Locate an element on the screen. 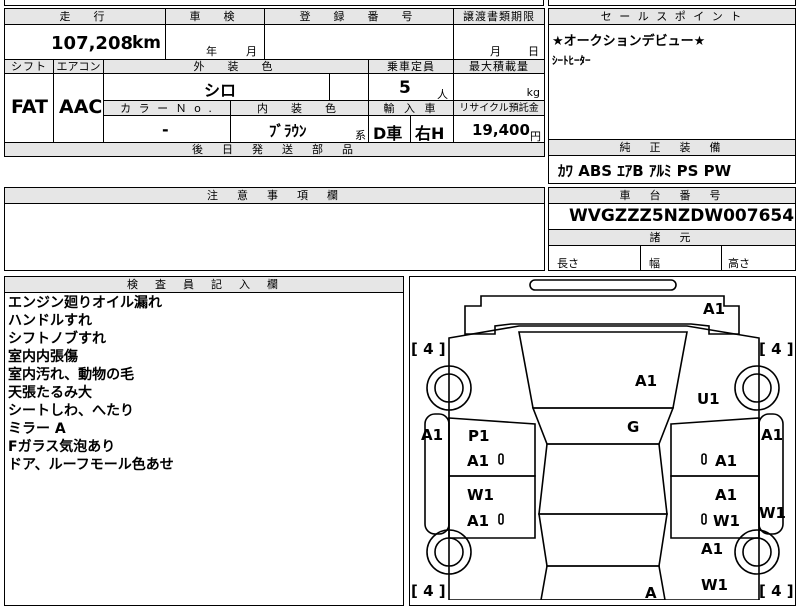 The image size is (800, 606). aircon-value: AAC is located at coordinates (81, 107).